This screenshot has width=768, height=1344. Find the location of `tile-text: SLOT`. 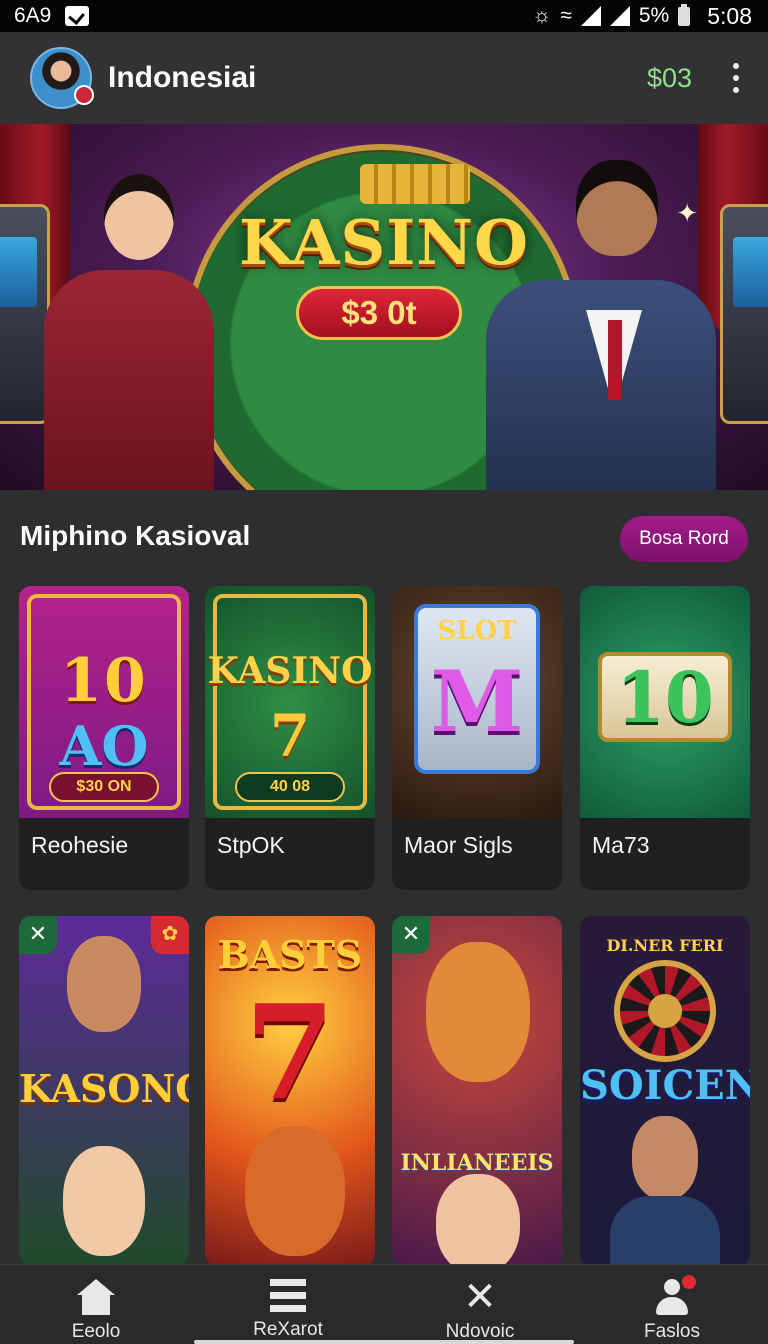

tile-text: SLOT is located at coordinates (477, 631).